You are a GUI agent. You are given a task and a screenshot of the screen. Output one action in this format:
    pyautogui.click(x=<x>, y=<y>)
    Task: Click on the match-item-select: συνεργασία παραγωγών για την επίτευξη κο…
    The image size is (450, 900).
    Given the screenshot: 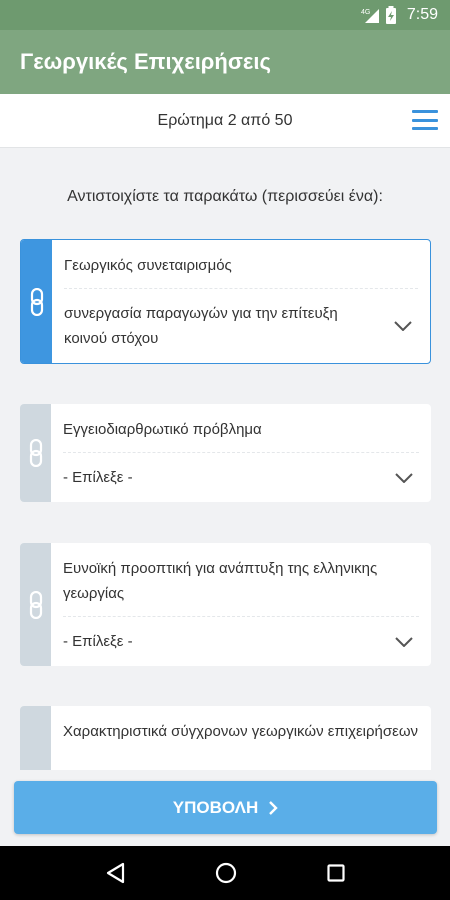 What is the action you would take?
    pyautogui.click(x=241, y=326)
    